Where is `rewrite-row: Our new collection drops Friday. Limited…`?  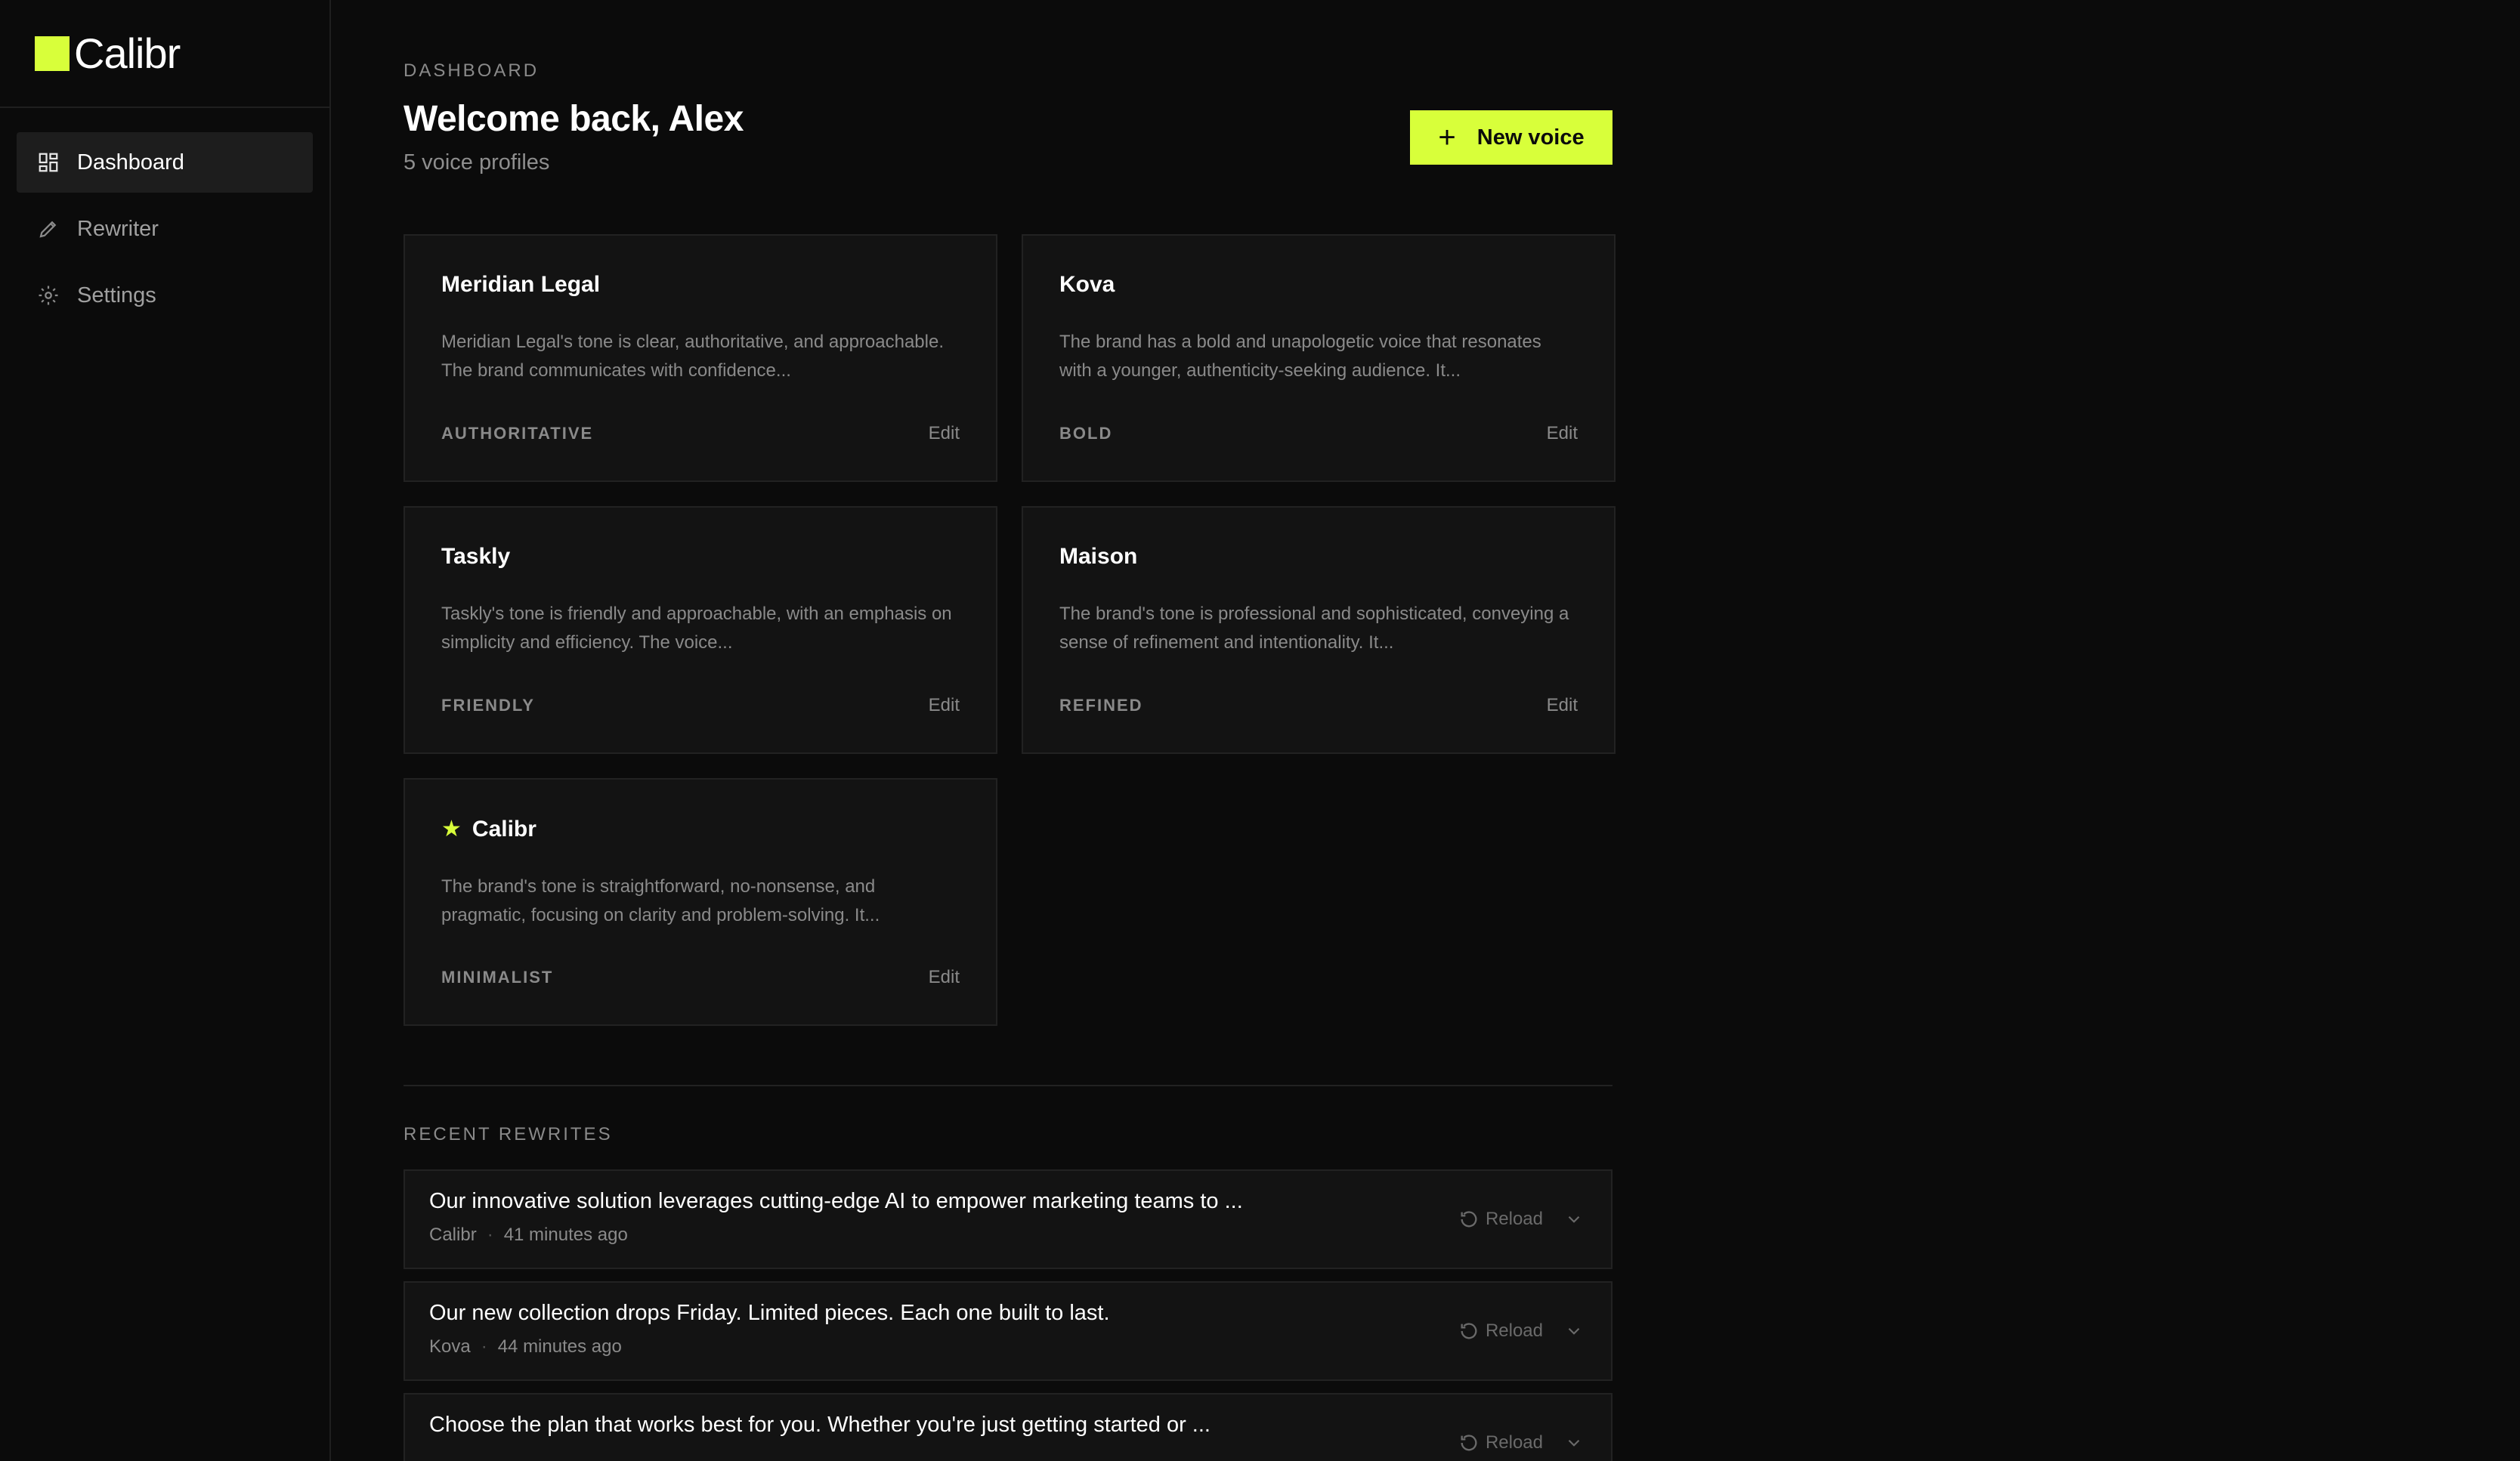 rewrite-row: Our new collection drops Friday. Limited… is located at coordinates (1008, 1331).